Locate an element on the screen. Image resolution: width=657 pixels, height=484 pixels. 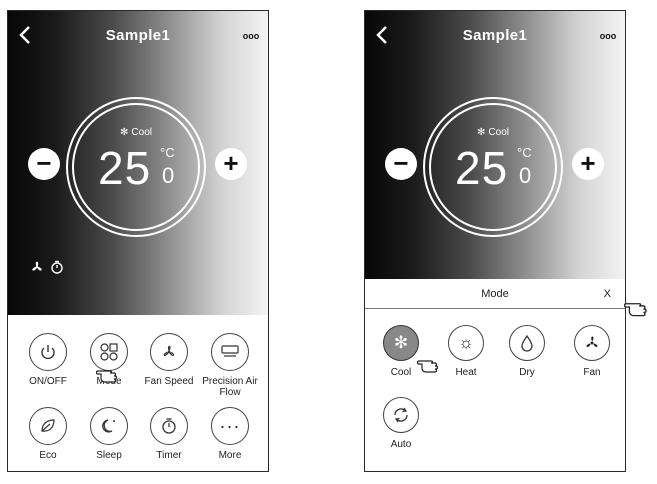
more-button: ··· More is located at coordinates (230, 434).